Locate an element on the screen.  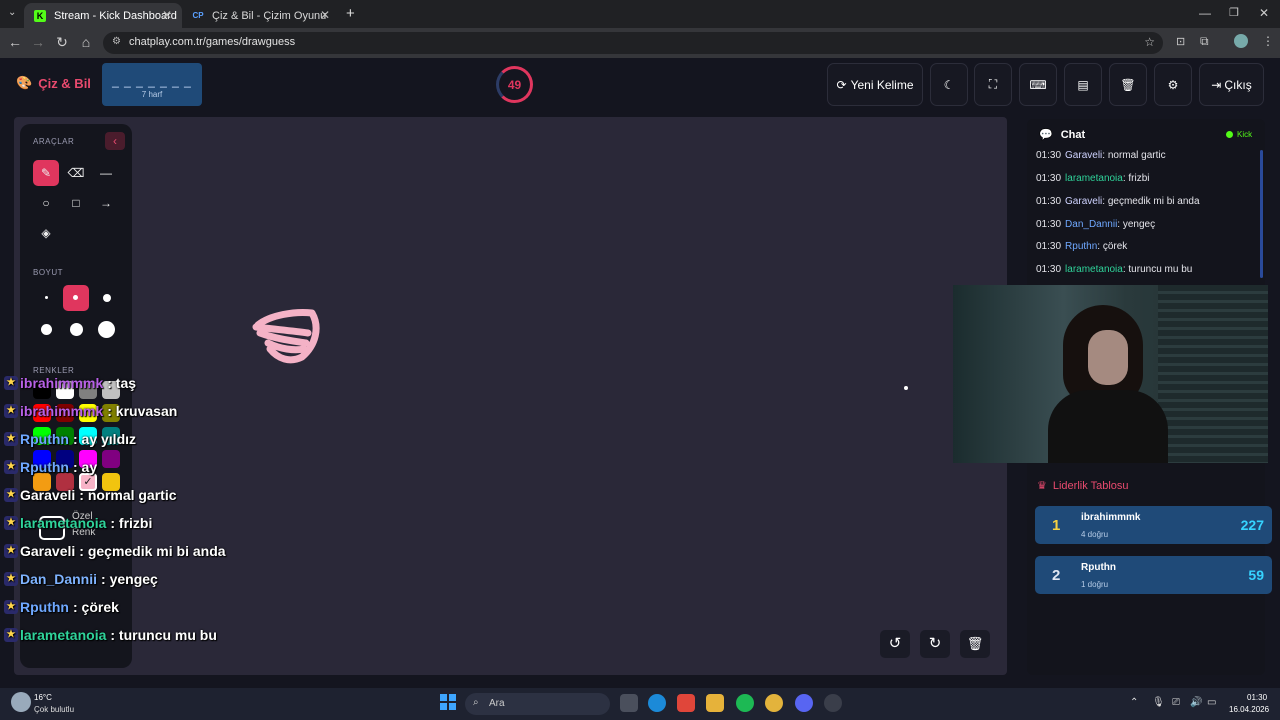
eraser-icon: ⌫ is located at coordinates (76, 173).